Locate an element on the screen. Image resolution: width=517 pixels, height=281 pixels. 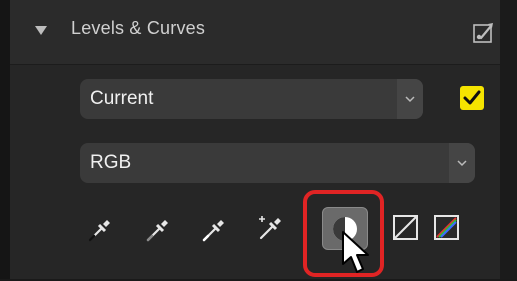
triangle-down-icon is located at coordinates (41, 30).